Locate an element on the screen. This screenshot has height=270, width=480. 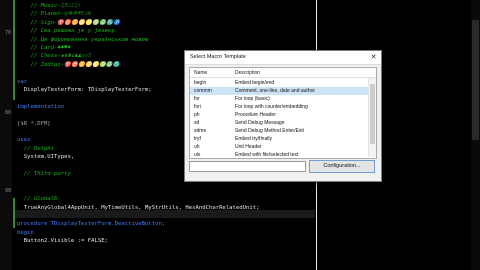
list-item: fori For loop with counter/embedding is located at coordinates (279, 107).